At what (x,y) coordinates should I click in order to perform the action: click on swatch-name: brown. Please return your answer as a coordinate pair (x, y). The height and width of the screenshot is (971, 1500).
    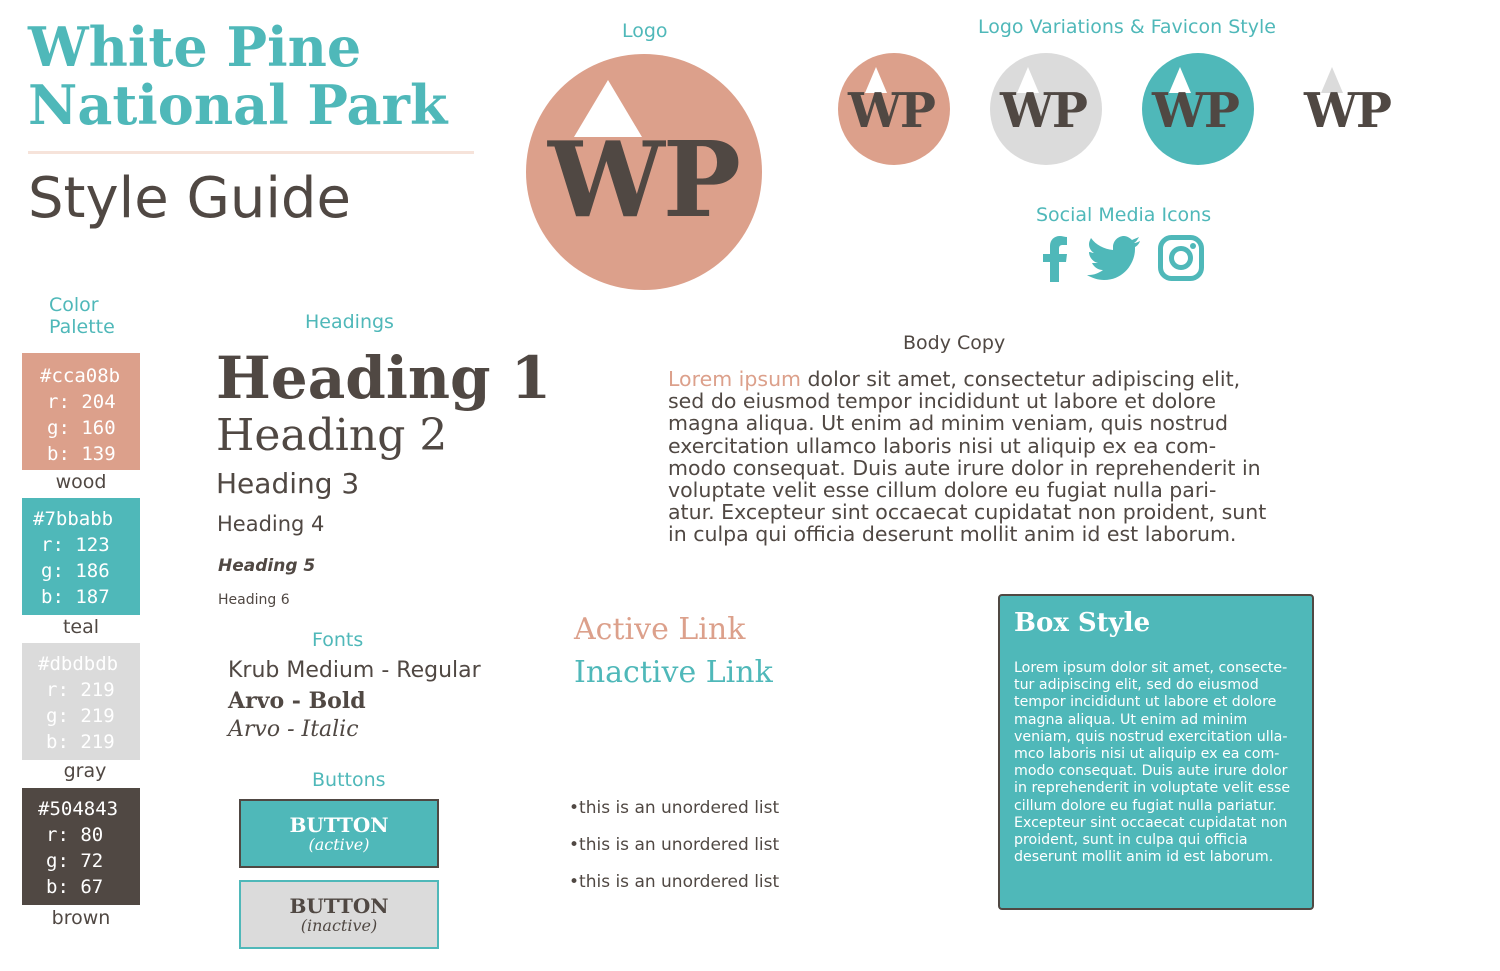
    Looking at the image, I should click on (81, 918).